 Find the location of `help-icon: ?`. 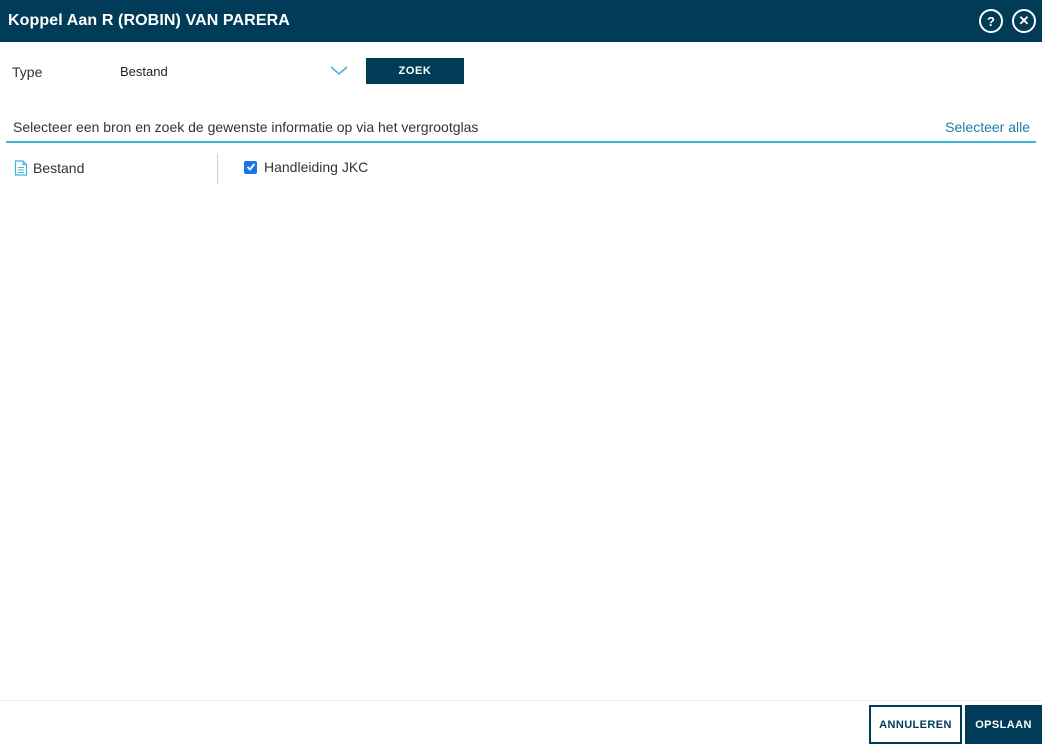

help-icon: ? is located at coordinates (991, 21).